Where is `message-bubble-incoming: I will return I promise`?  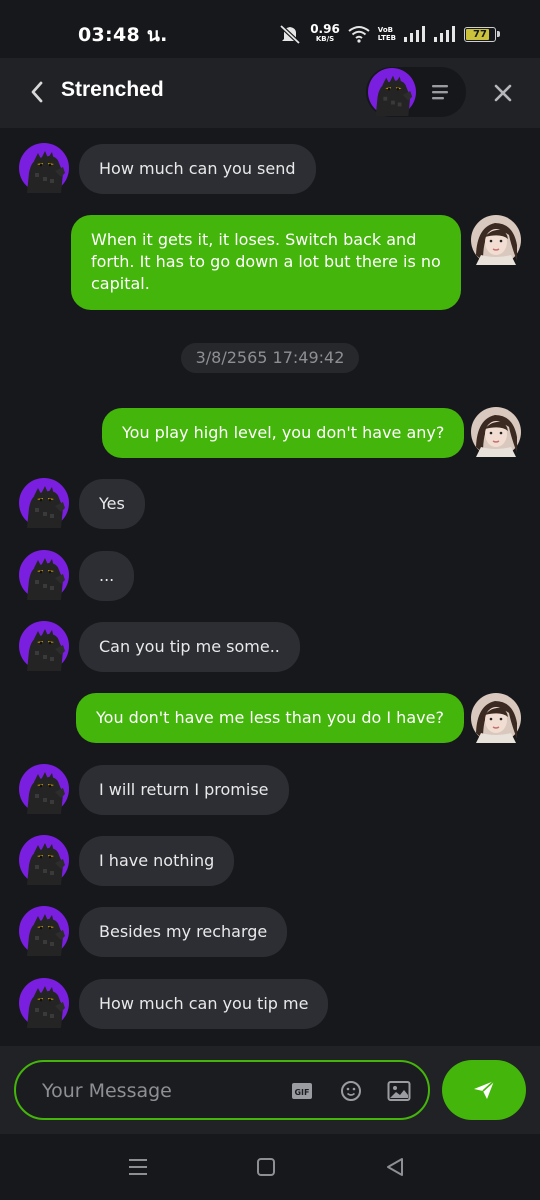
message-bubble-incoming: I will return I promise is located at coordinates (184, 790).